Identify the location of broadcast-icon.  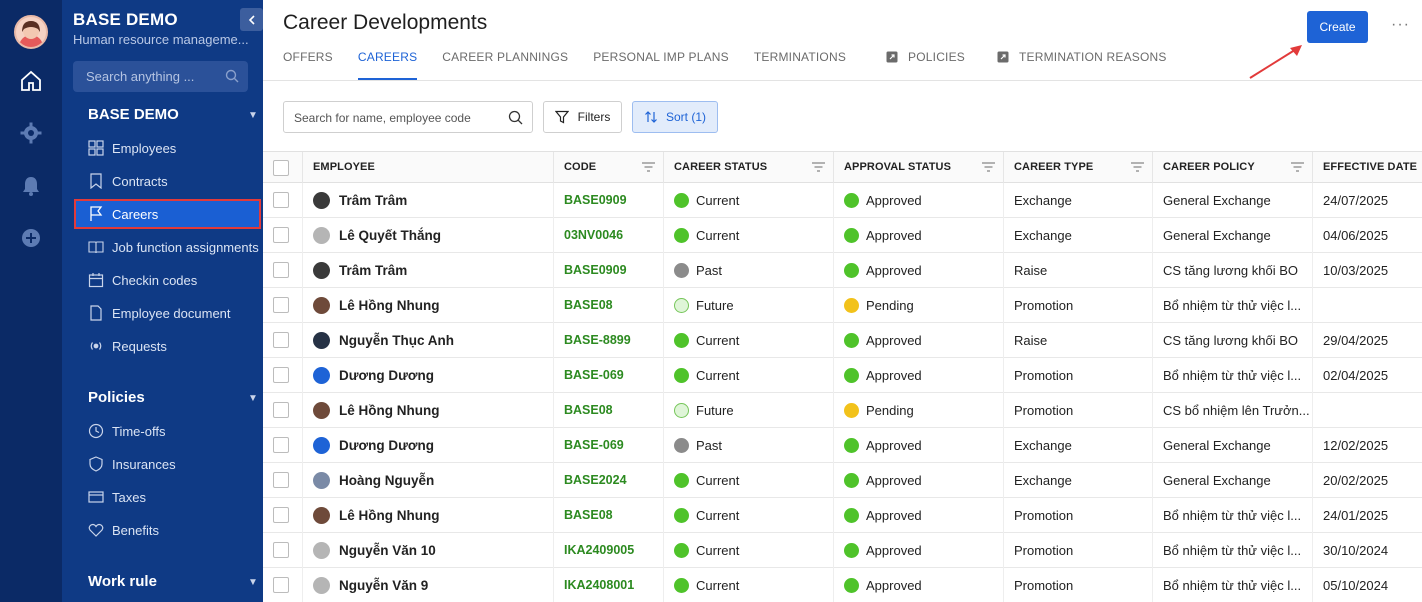
(96, 346).